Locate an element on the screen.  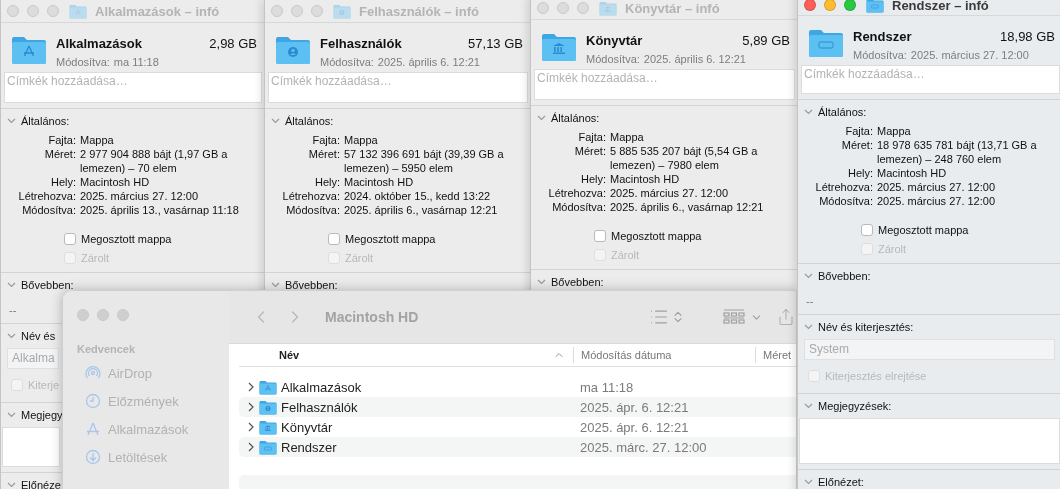
item-name: Alkalmazások is located at coordinates (99, 43).